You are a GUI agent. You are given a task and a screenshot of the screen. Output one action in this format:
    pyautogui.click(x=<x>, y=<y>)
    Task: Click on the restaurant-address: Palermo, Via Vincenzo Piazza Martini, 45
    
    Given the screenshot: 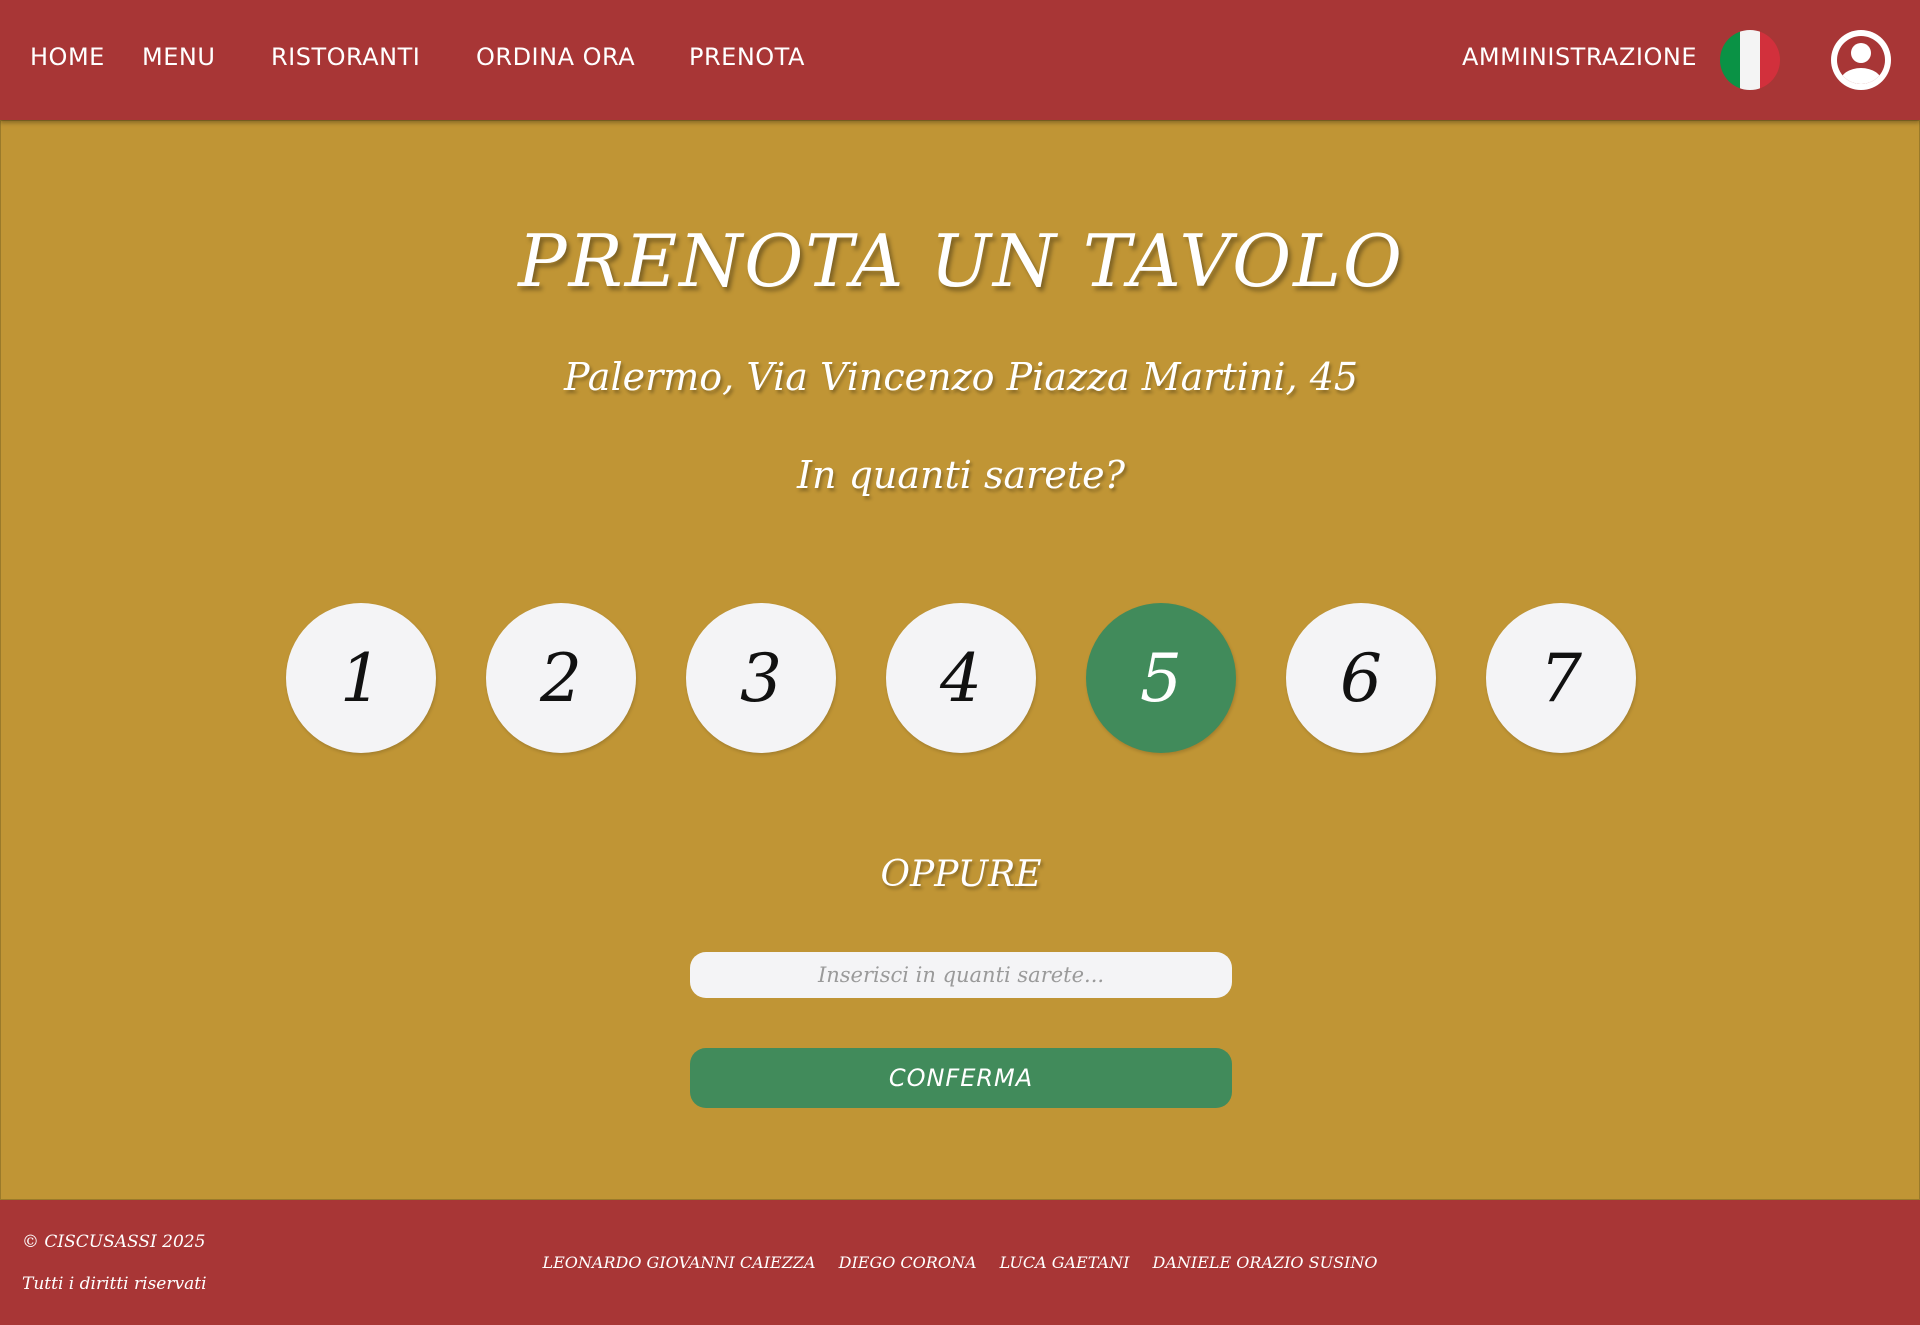 What is the action you would take?
    pyautogui.click(x=961, y=377)
    